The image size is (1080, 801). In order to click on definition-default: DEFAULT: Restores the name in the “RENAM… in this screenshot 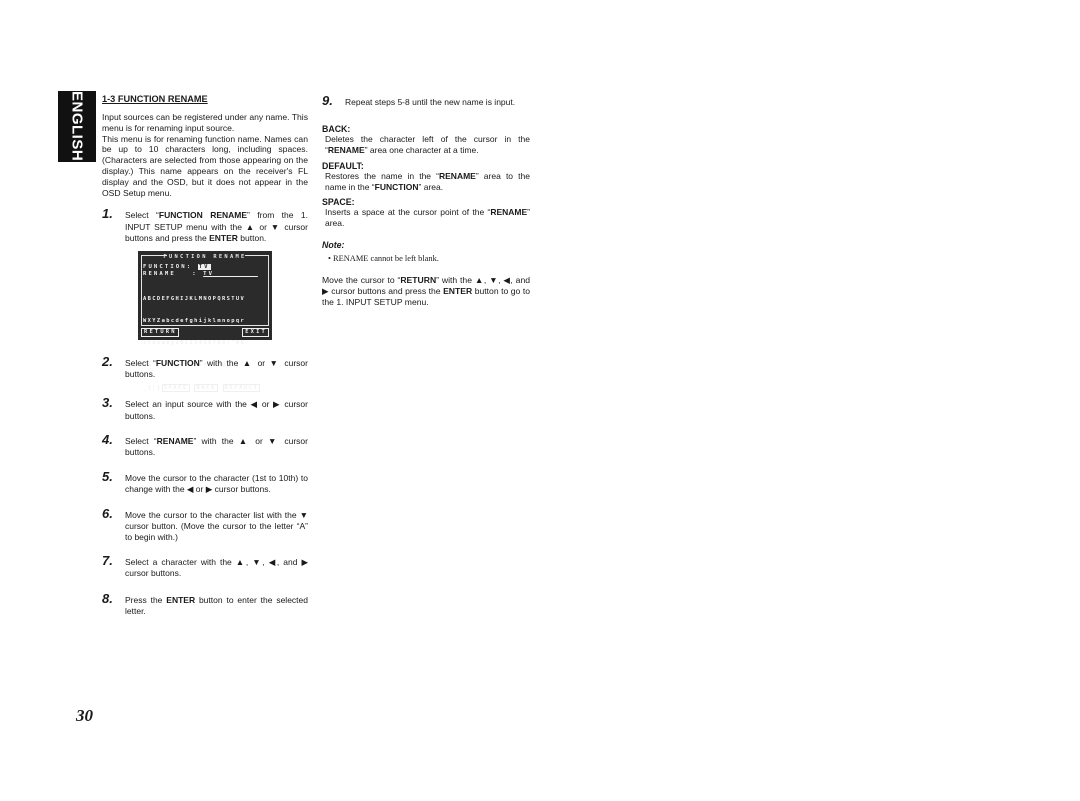, I will do `click(426, 177)`.